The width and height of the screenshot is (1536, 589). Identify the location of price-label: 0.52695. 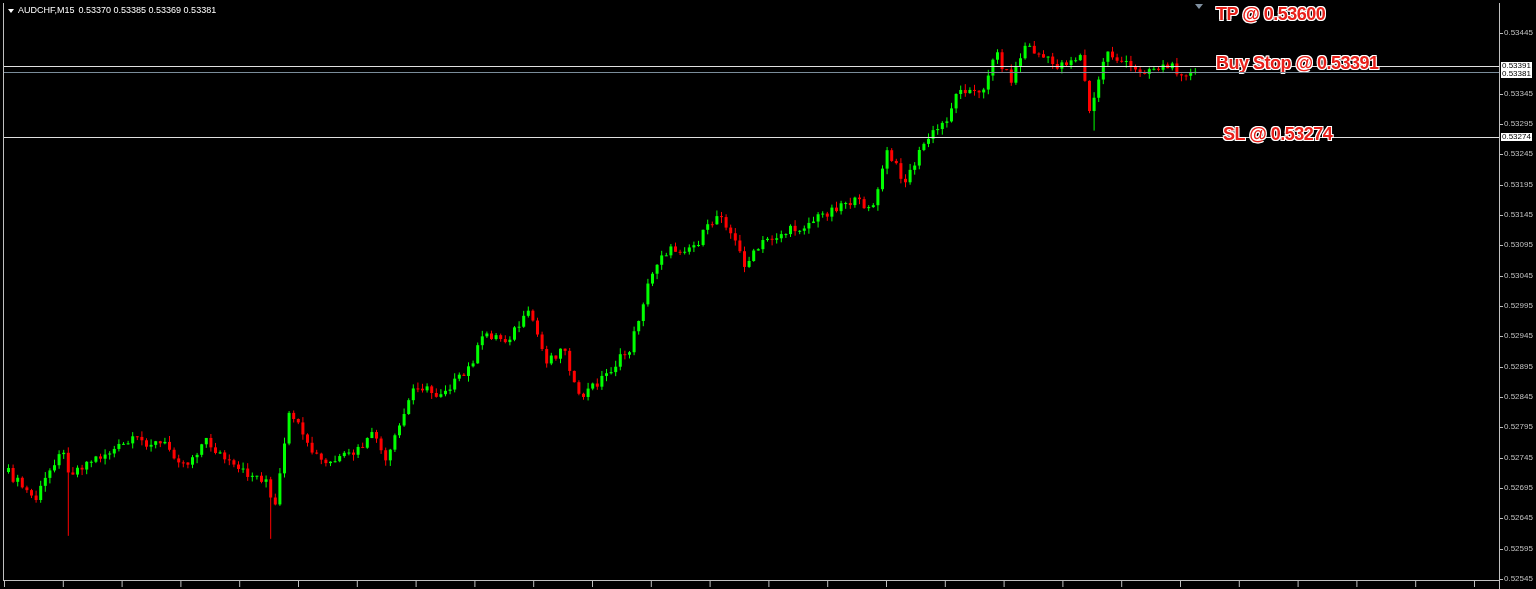
(1518, 487).